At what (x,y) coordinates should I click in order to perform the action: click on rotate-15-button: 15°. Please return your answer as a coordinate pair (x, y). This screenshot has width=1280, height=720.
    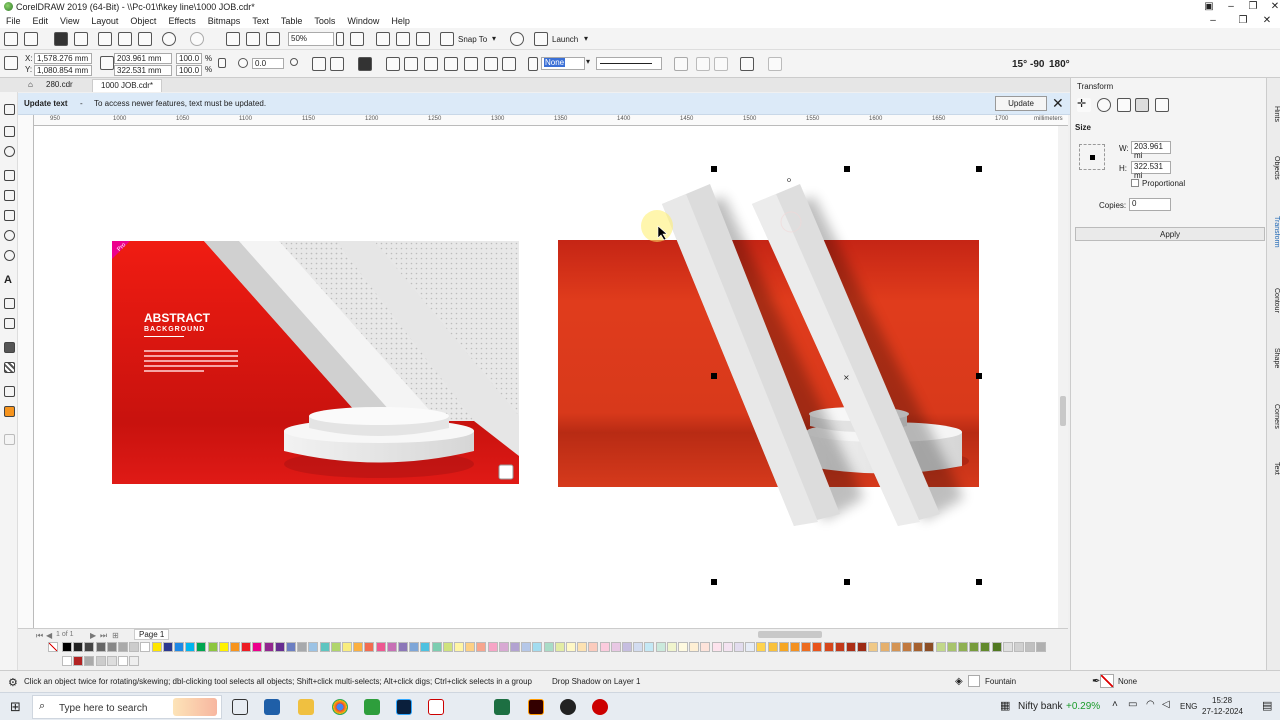
    Looking at the image, I should click on (1019, 64).